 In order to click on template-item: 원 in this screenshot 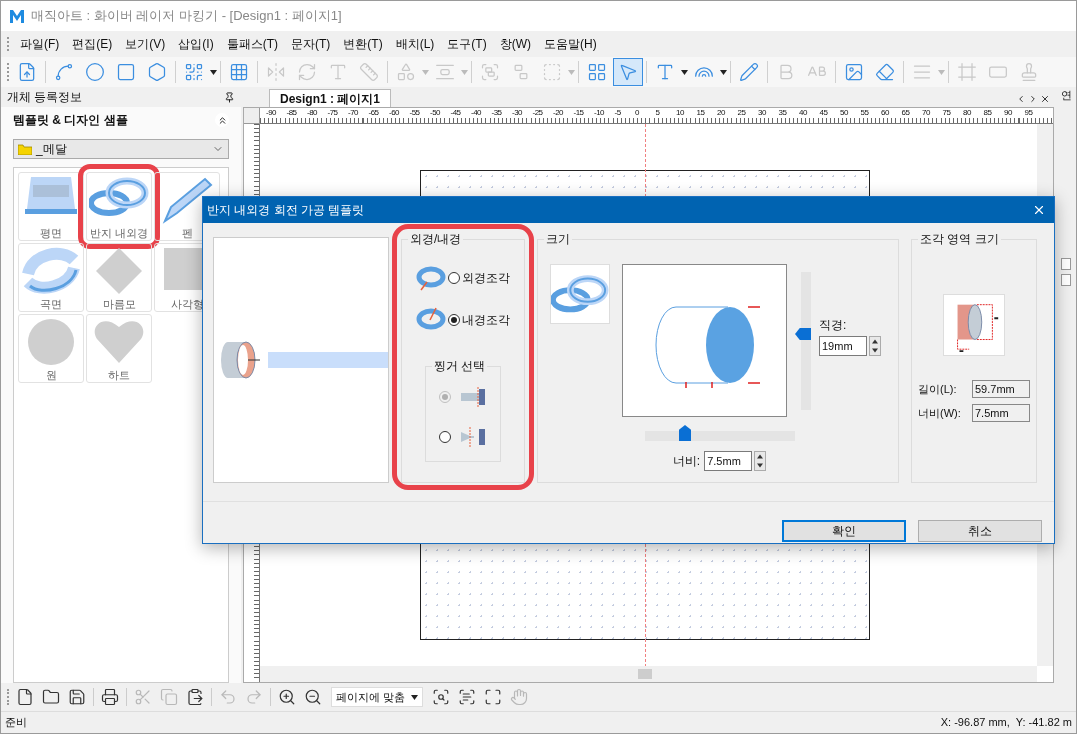, I will do `click(51, 348)`.